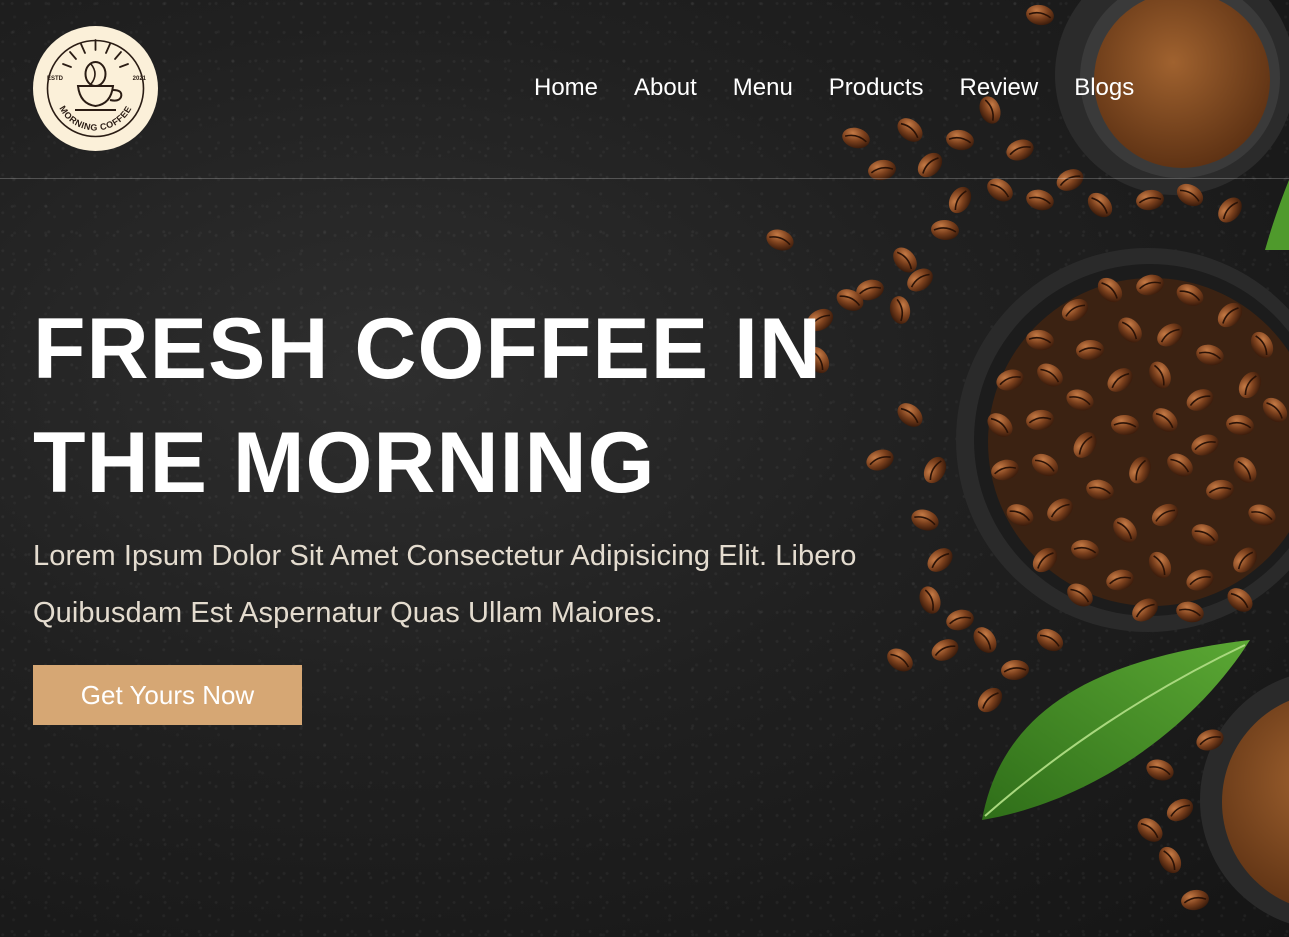 The width and height of the screenshot is (1289, 937). I want to click on brand-logo: MORNING COFFEE ESTD 2021, so click(95, 88).